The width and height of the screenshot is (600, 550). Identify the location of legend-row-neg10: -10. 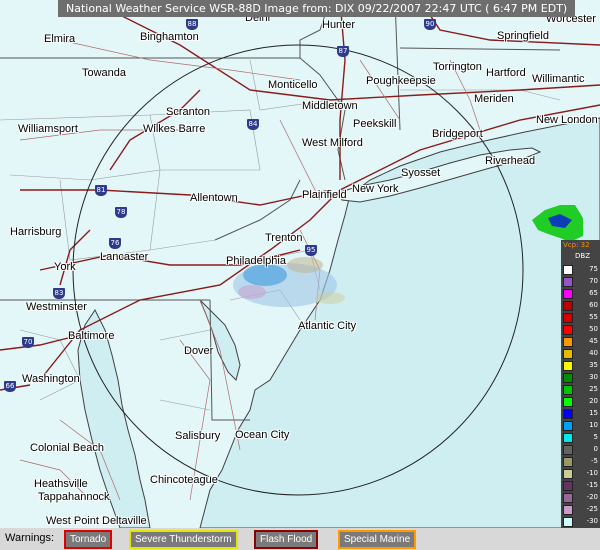
(581, 473).